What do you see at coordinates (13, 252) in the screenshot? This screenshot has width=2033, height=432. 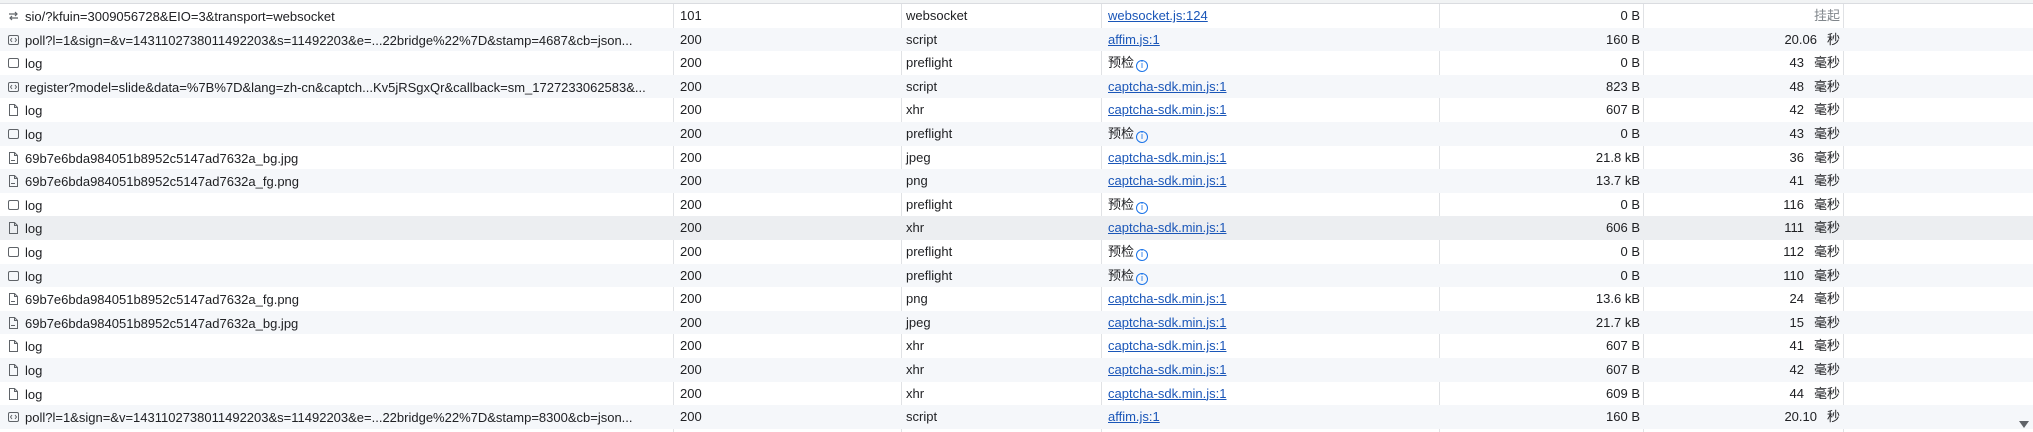 I see `preflight-icon` at bounding box center [13, 252].